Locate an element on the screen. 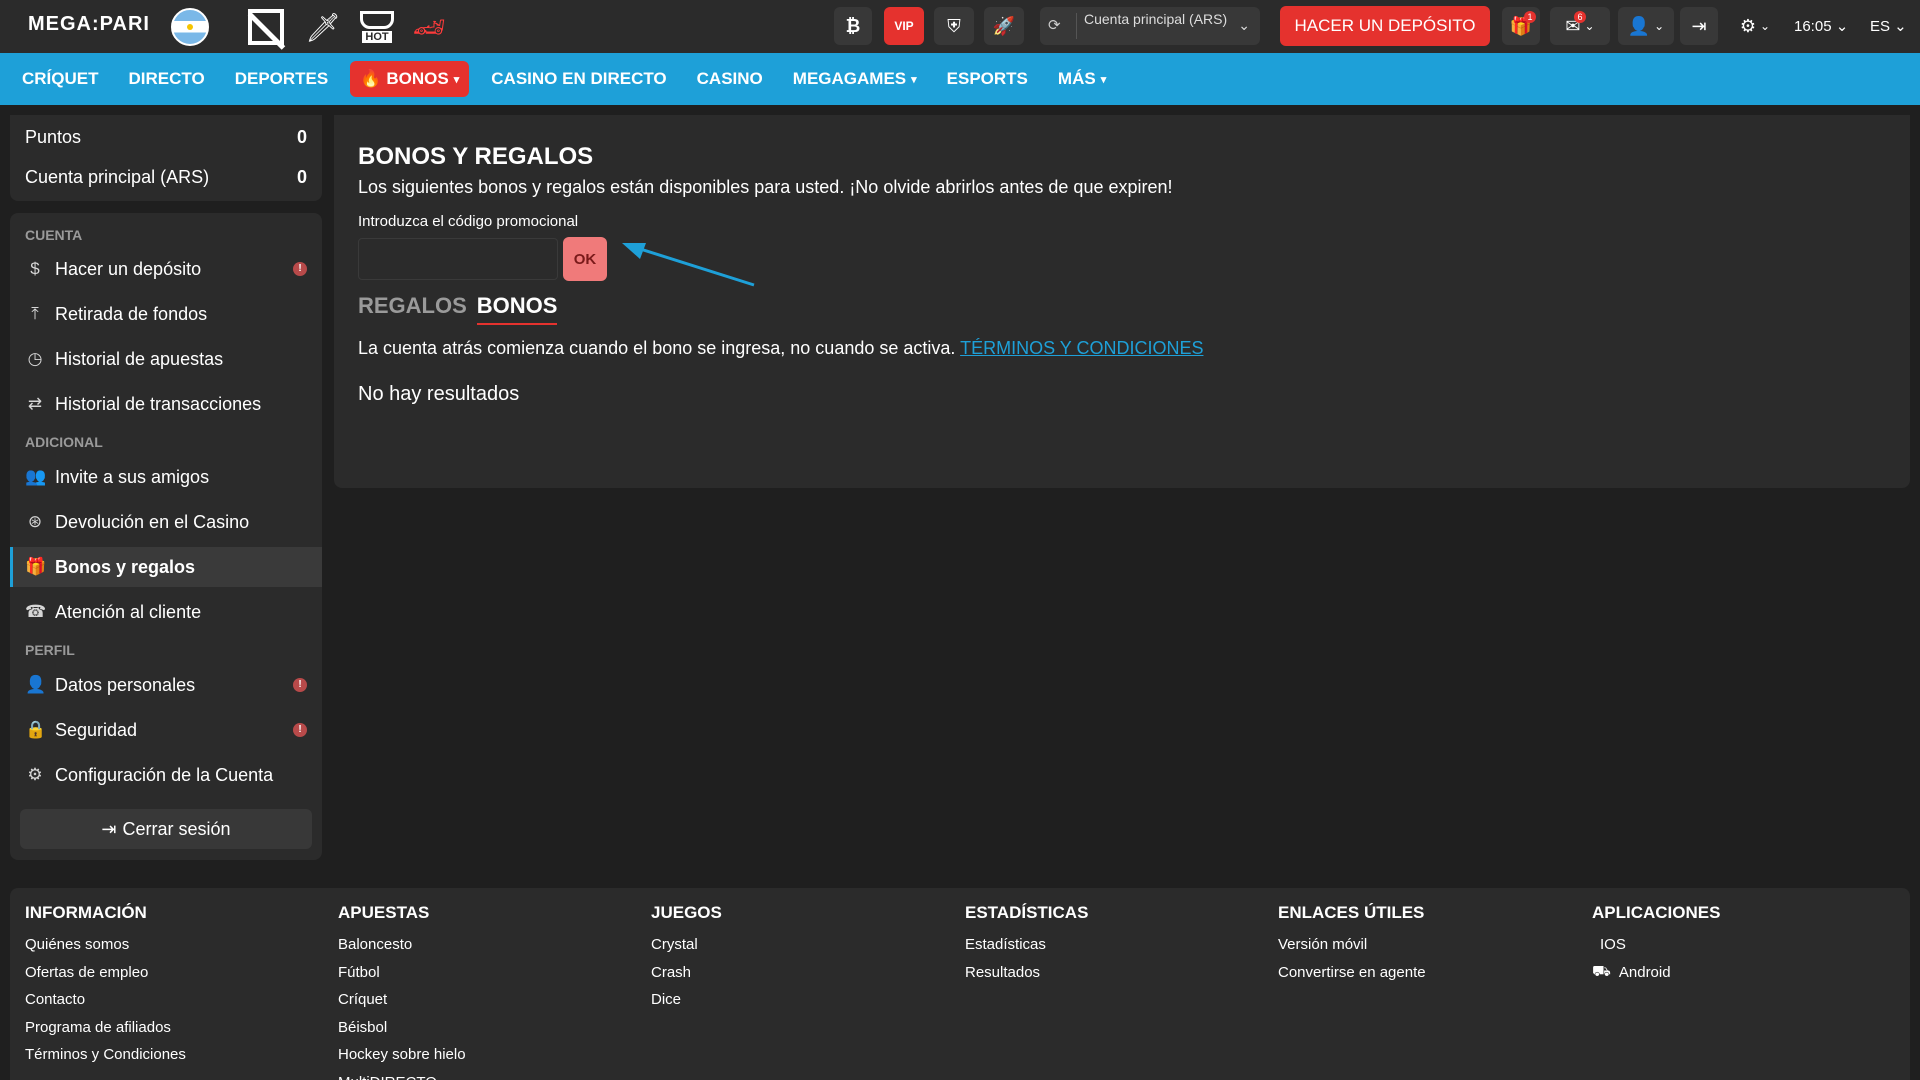 Image resolution: width=1920 pixels, height=1080 pixels. footer-title: APLICACIONES is located at coordinates (1656, 912).